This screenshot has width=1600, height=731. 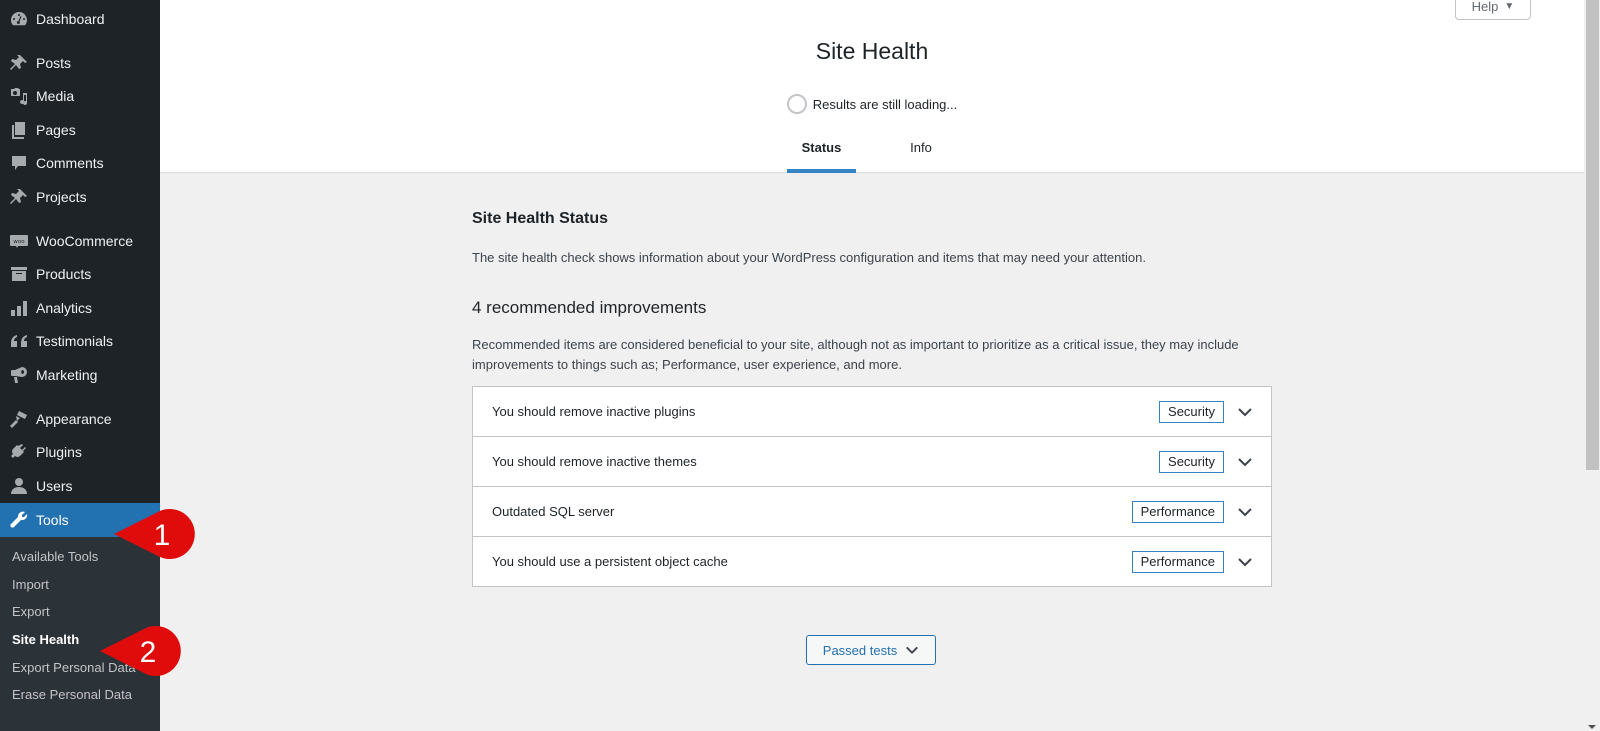 I want to click on annotation-number: 2, so click(x=148, y=652).